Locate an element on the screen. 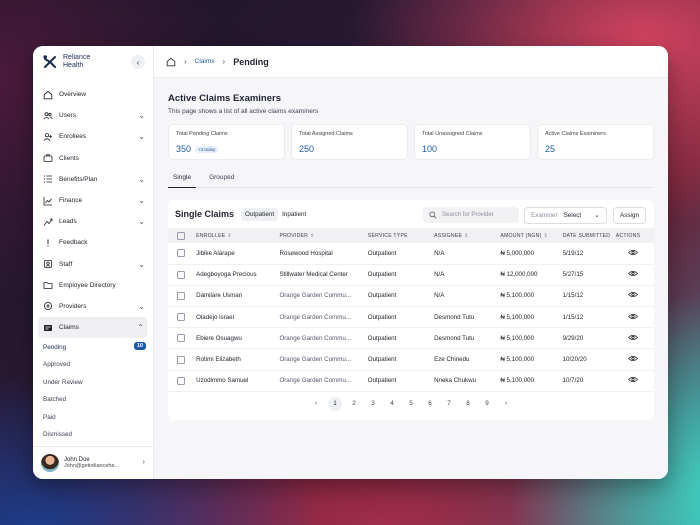  sidebar-item-claims: Claims ⌃ is located at coordinates (92, 328).